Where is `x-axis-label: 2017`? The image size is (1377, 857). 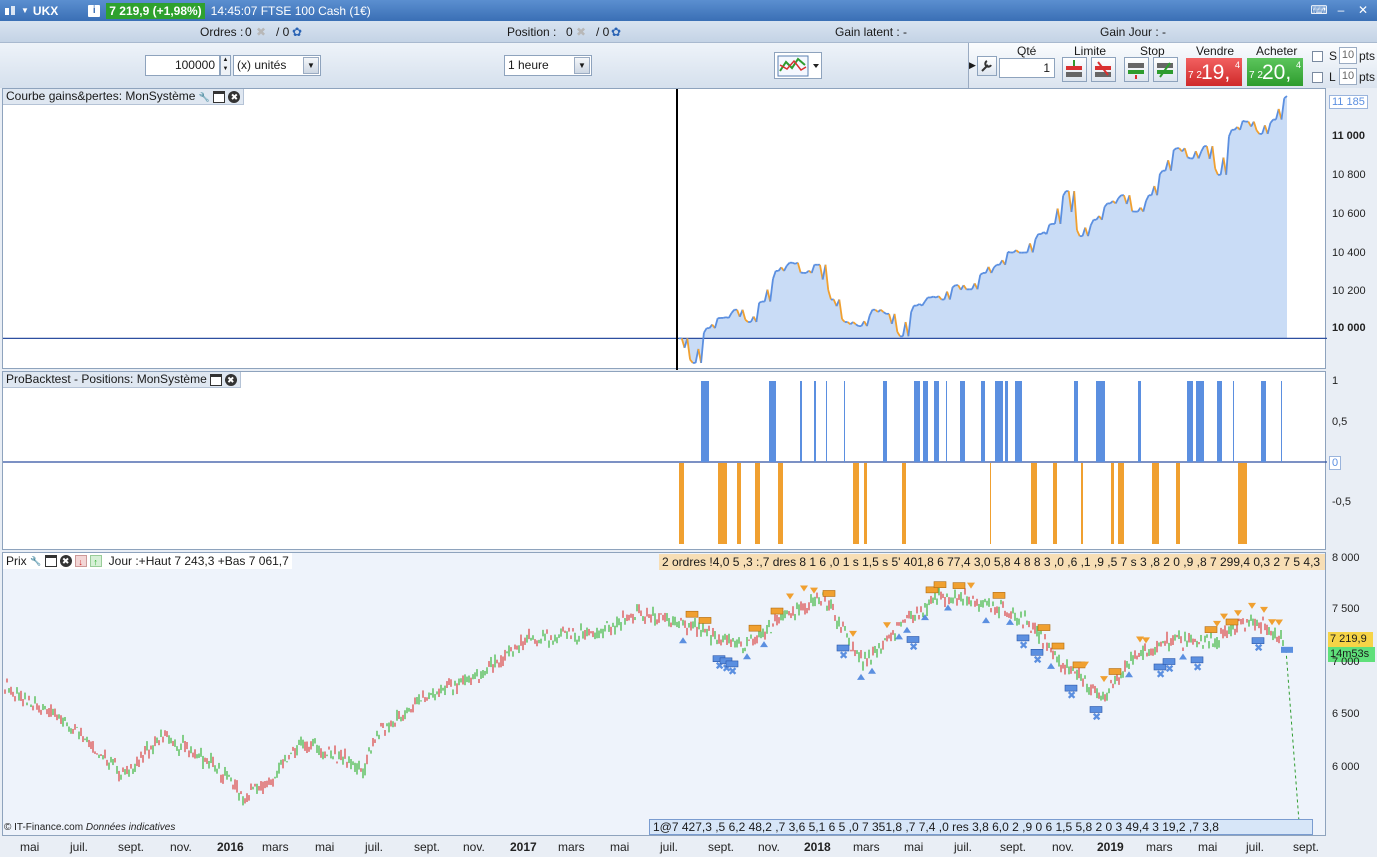
x-axis-label: 2017 is located at coordinates (523, 847).